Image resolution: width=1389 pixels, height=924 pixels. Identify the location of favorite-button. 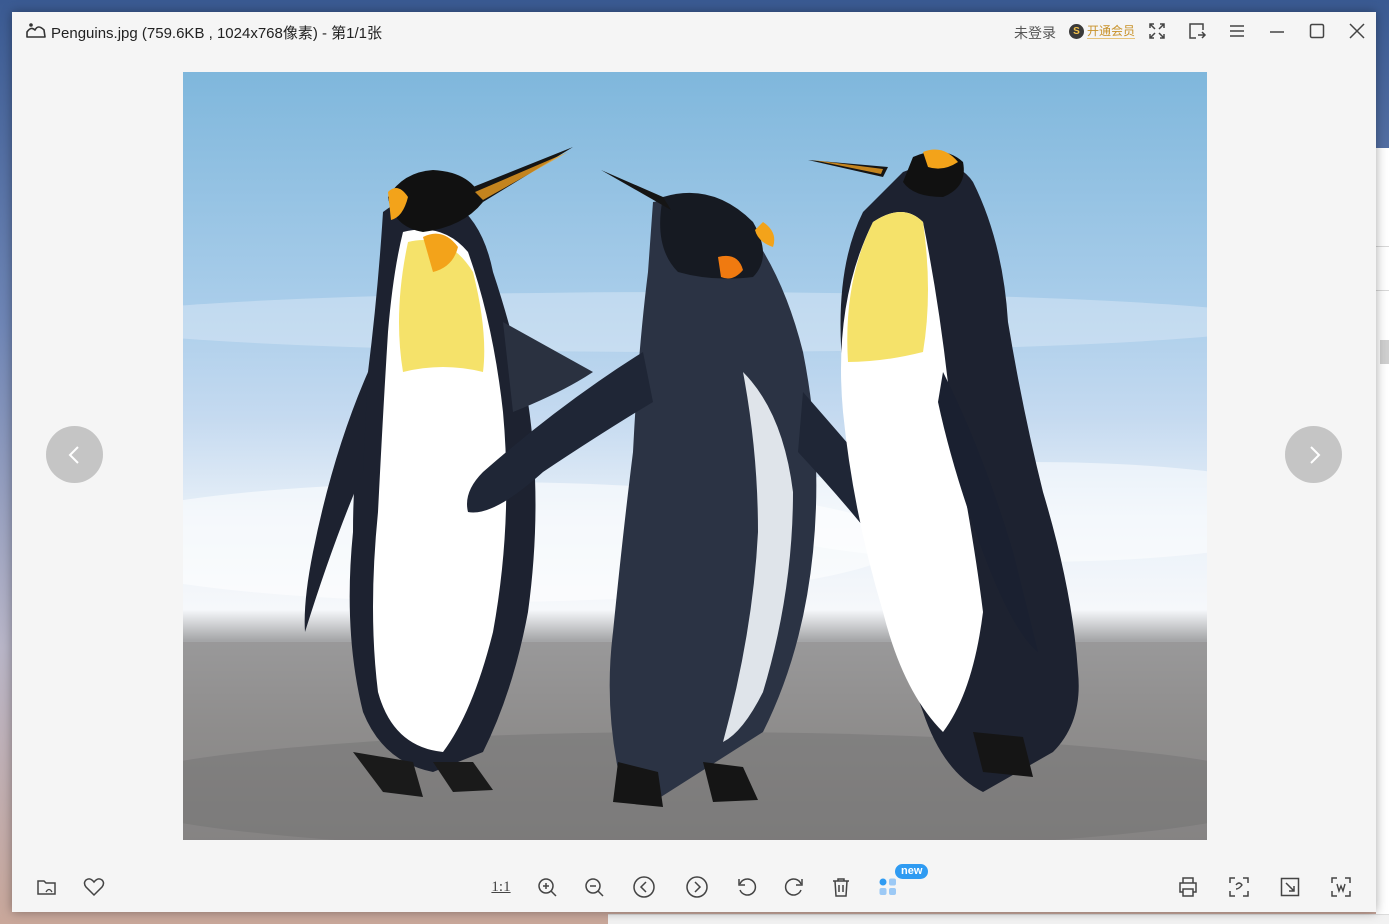
(94, 887).